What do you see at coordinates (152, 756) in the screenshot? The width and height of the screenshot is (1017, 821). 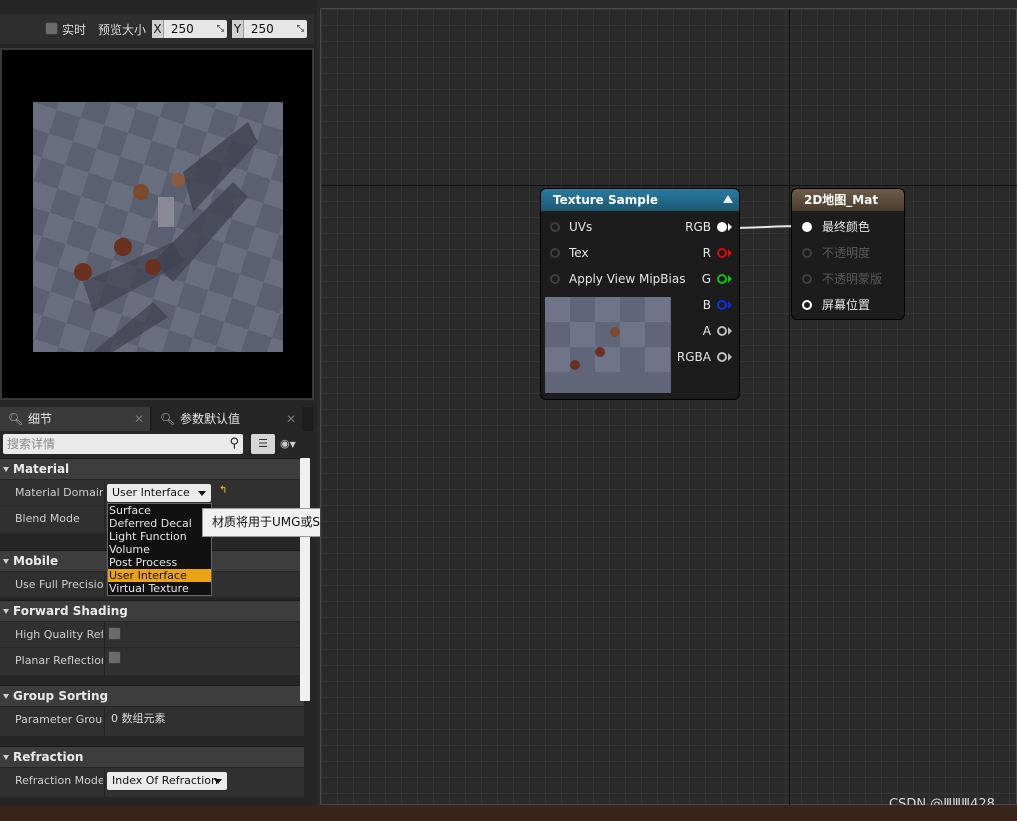 I see `section-refraction: Refraction` at bounding box center [152, 756].